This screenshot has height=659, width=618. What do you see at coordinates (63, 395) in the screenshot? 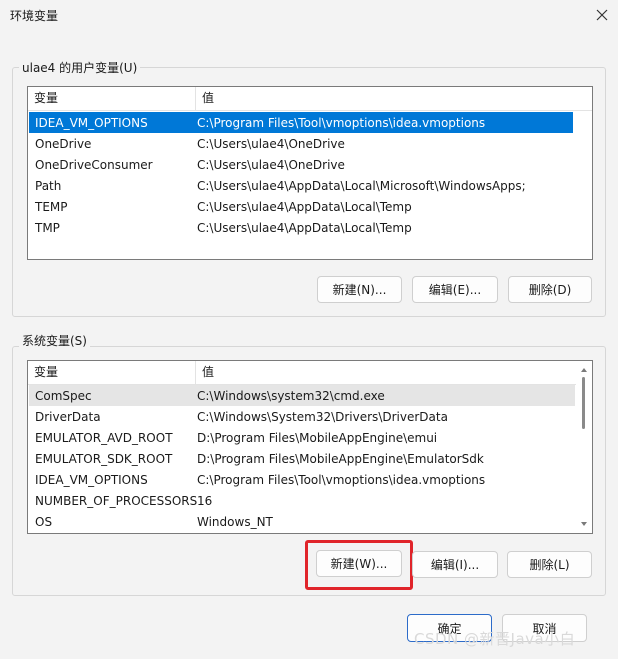
I see `row-variable: ComSpec` at bounding box center [63, 395].